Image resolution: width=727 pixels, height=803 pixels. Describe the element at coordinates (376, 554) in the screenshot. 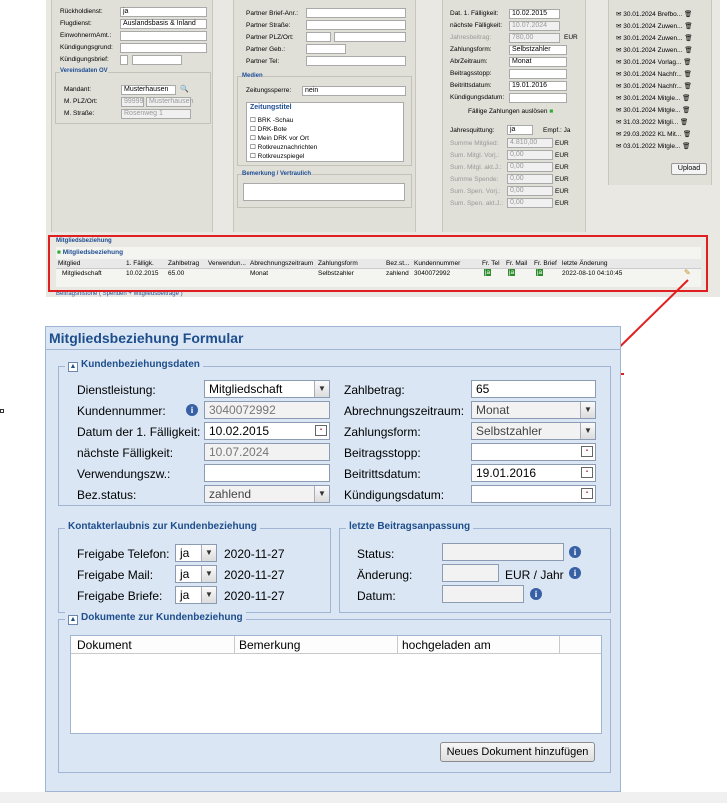

I see `status-label: Status:` at that location.